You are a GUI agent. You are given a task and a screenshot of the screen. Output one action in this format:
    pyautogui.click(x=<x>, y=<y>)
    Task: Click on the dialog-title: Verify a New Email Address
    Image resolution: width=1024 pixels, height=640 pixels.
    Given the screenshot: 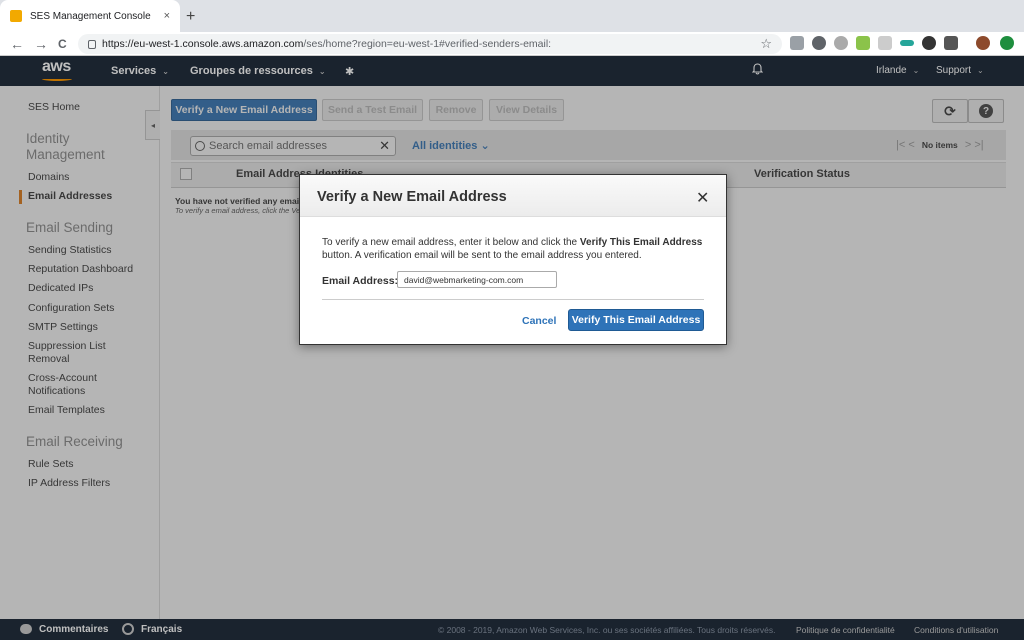 What is the action you would take?
    pyautogui.click(x=412, y=197)
    